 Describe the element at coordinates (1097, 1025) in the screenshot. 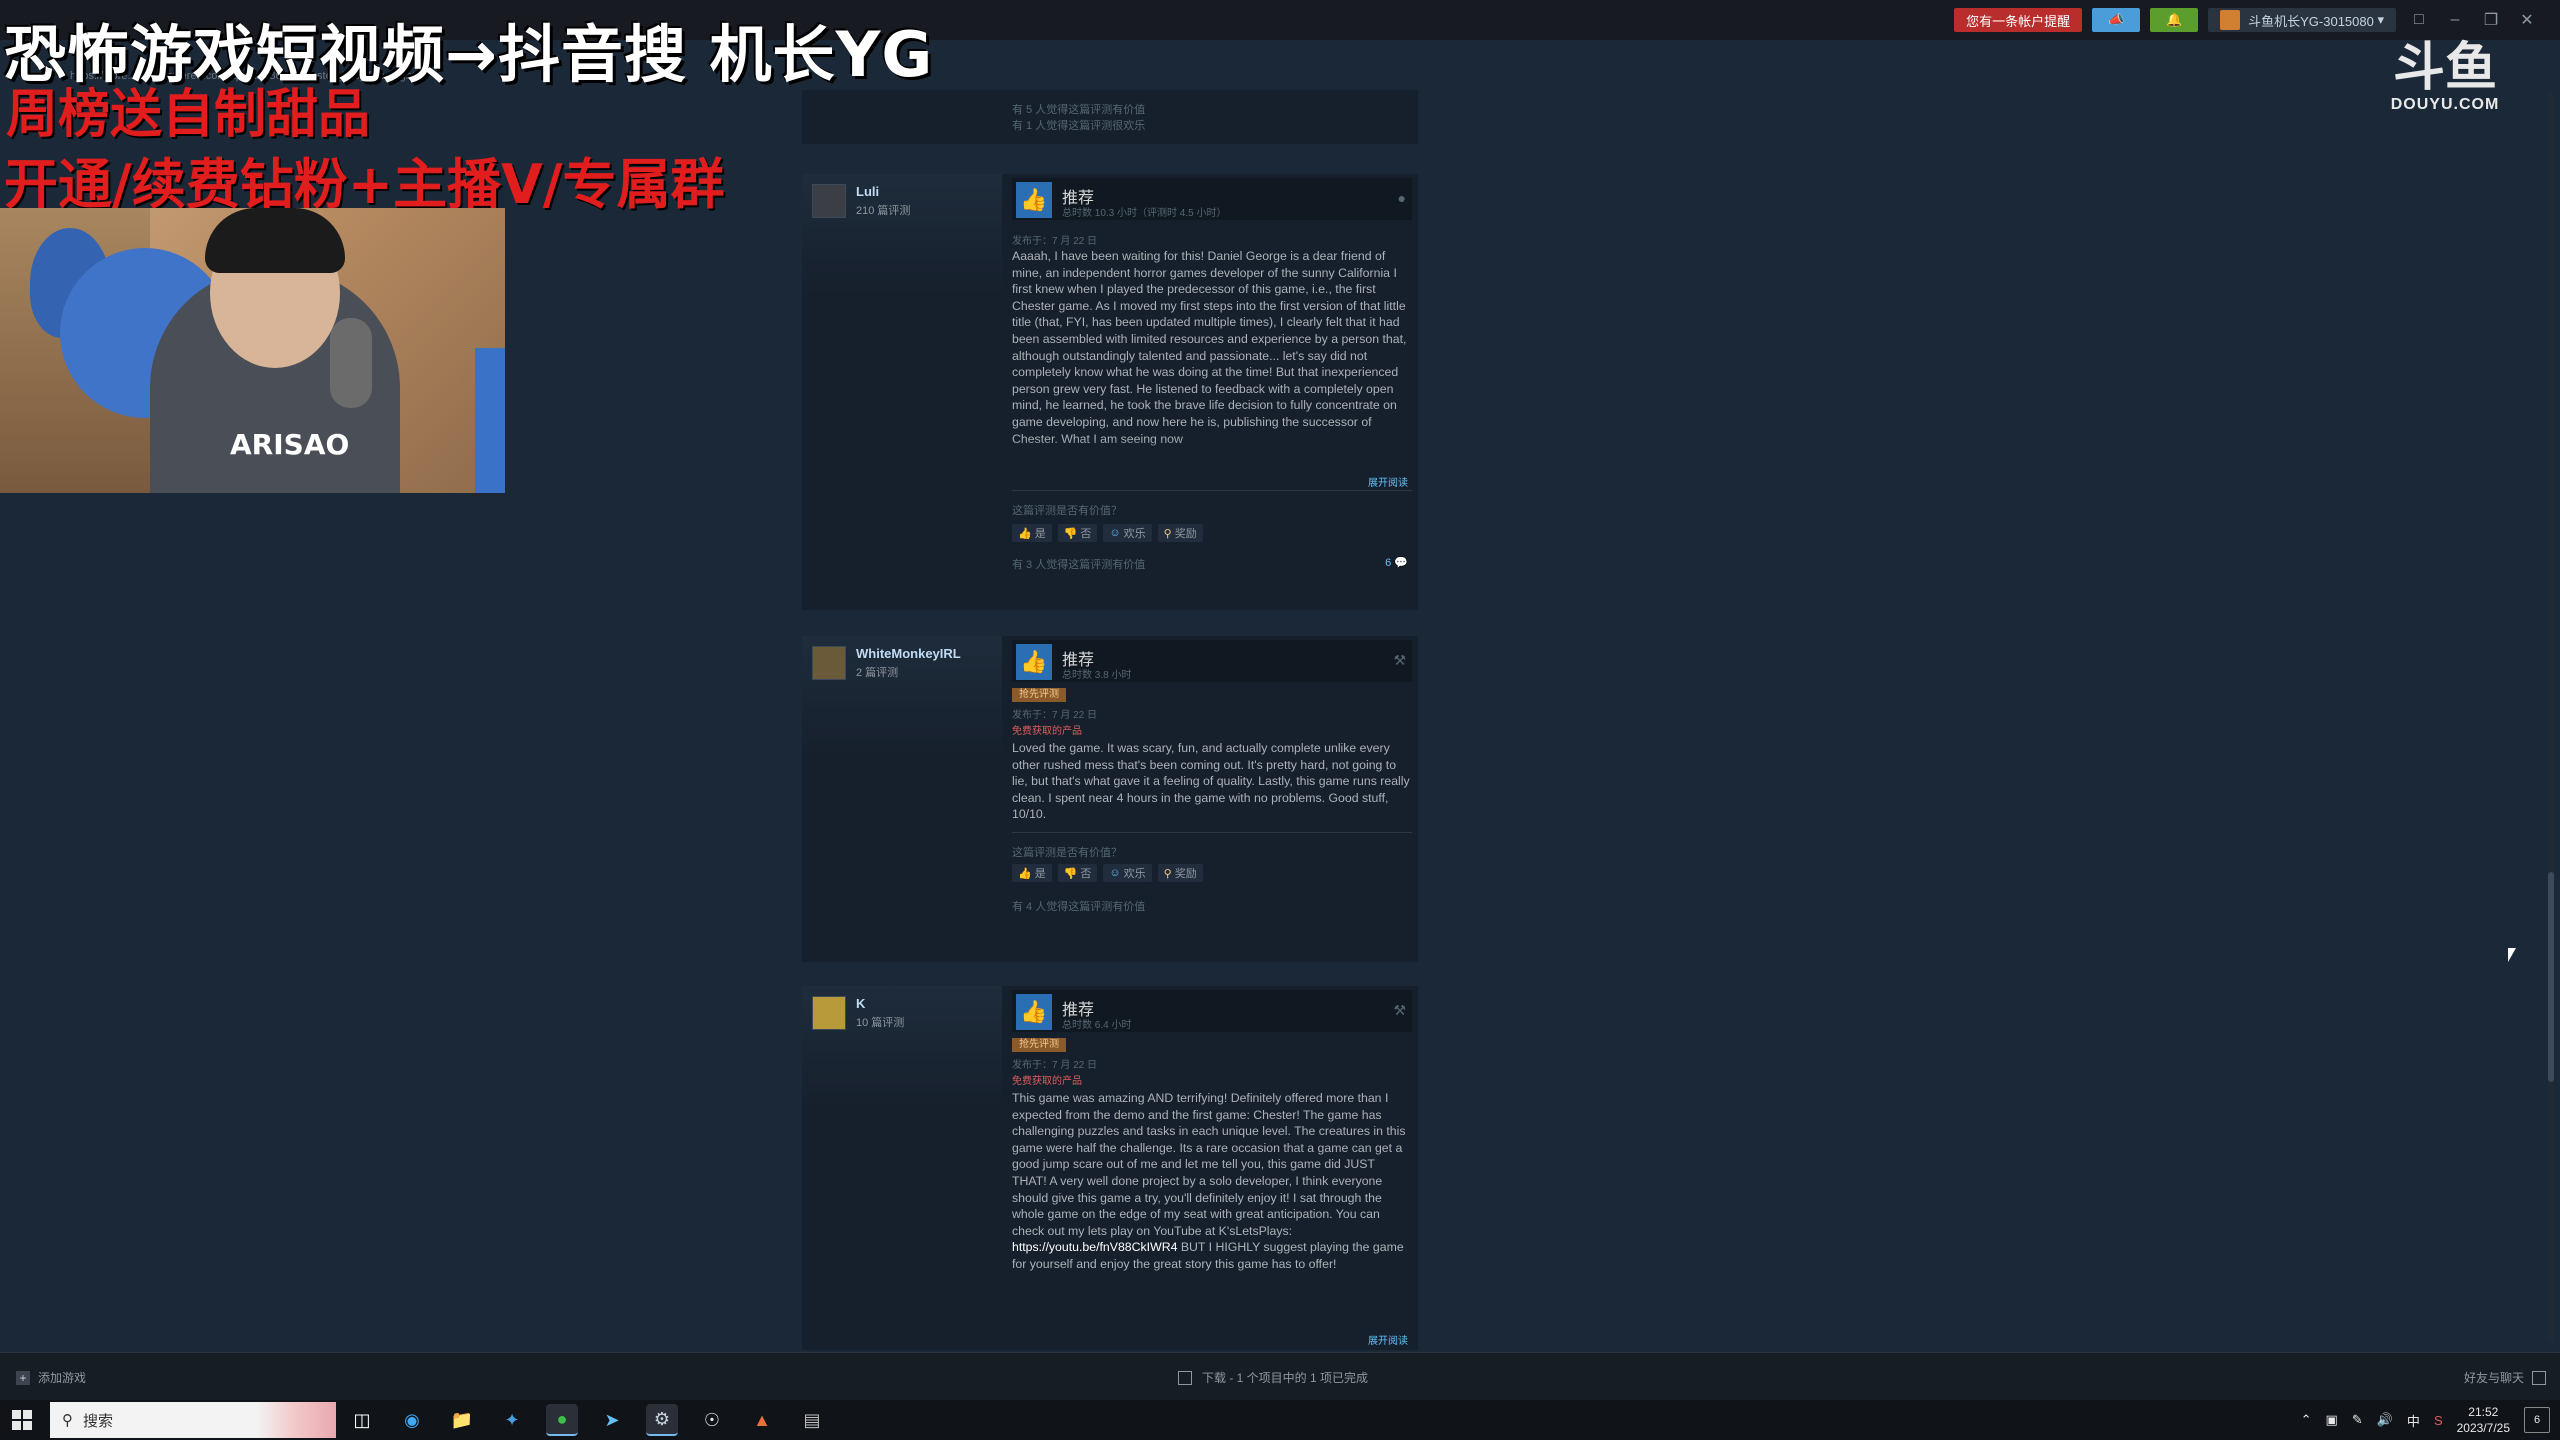

I see `playtime: 总时数 6.4 小时` at that location.